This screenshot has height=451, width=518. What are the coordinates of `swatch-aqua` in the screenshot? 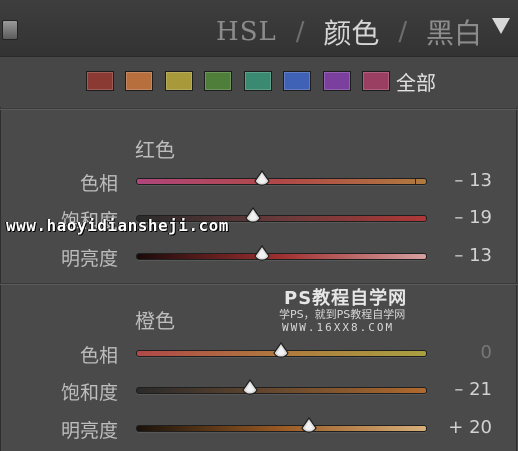 It's located at (258, 81).